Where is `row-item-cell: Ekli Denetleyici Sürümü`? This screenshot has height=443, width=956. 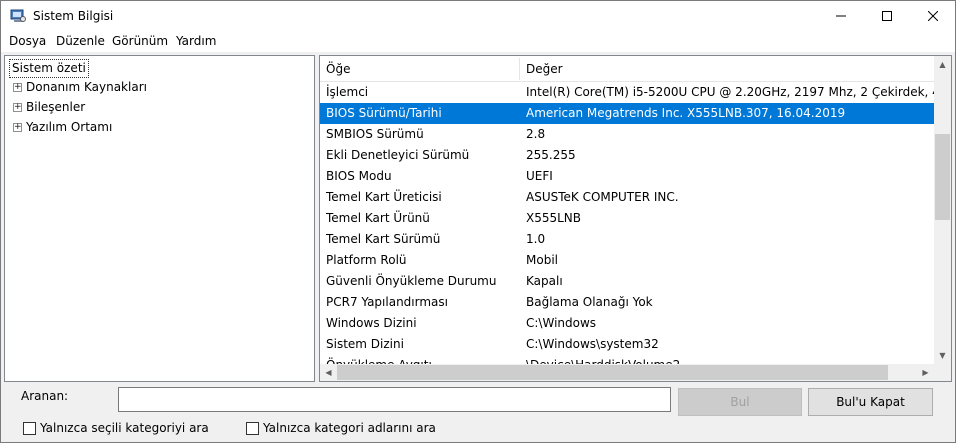 row-item-cell: Ekli Denetleyici Sürümü is located at coordinates (398, 155).